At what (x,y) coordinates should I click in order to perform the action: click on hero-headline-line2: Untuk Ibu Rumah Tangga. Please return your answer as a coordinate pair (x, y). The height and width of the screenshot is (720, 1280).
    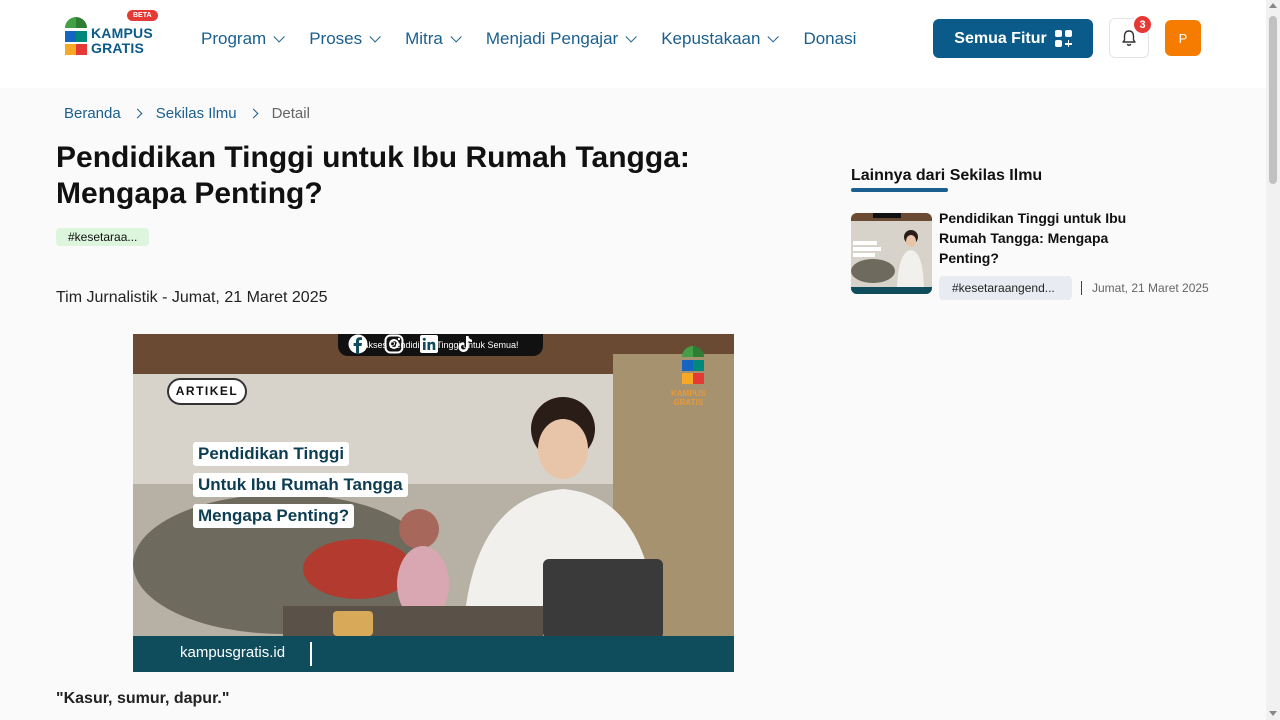
    Looking at the image, I should click on (300, 485).